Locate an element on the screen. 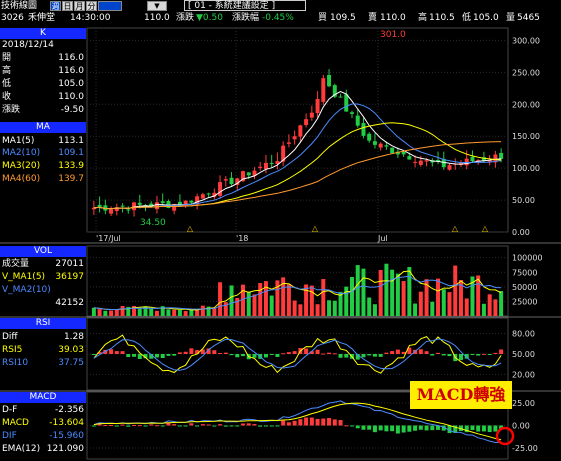 The height and width of the screenshot is (461, 561). price-y-tick: 250.00 is located at coordinates (526, 72).